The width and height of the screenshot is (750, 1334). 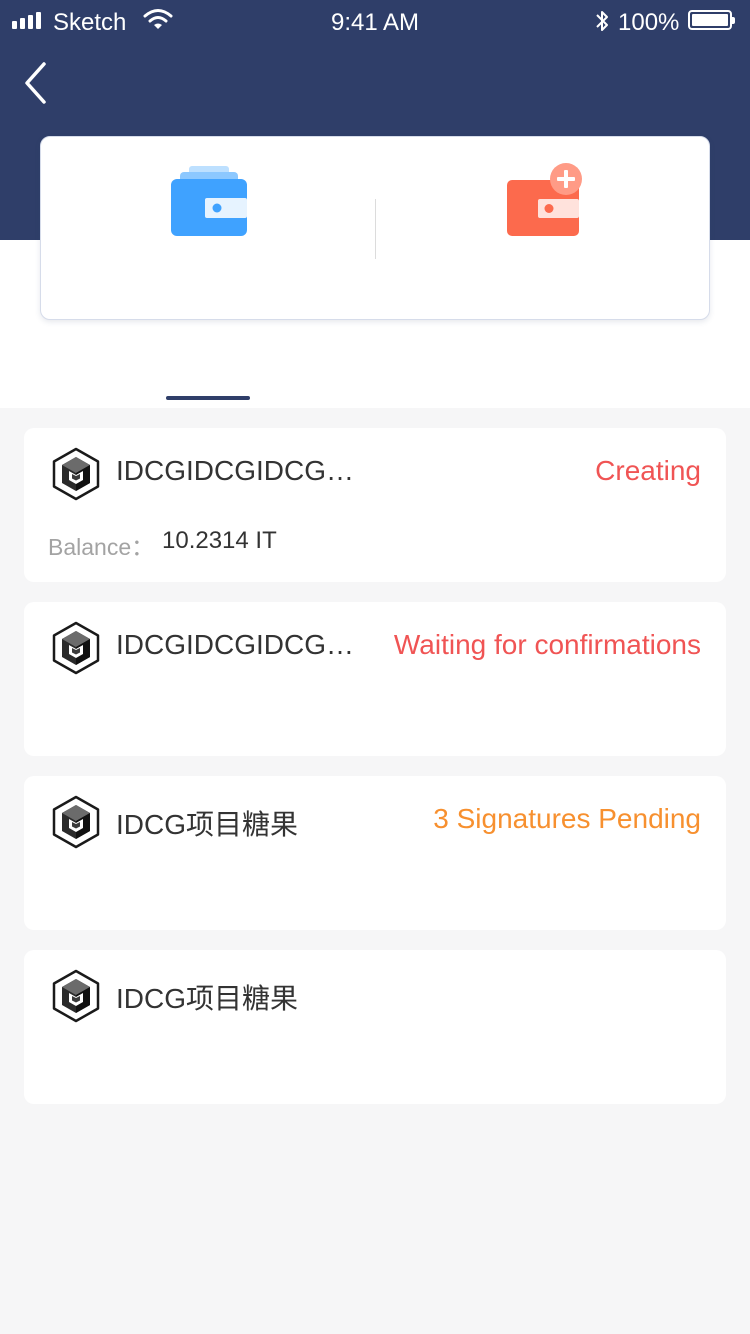 I want to click on wallet-status: Creating, so click(x=648, y=470).